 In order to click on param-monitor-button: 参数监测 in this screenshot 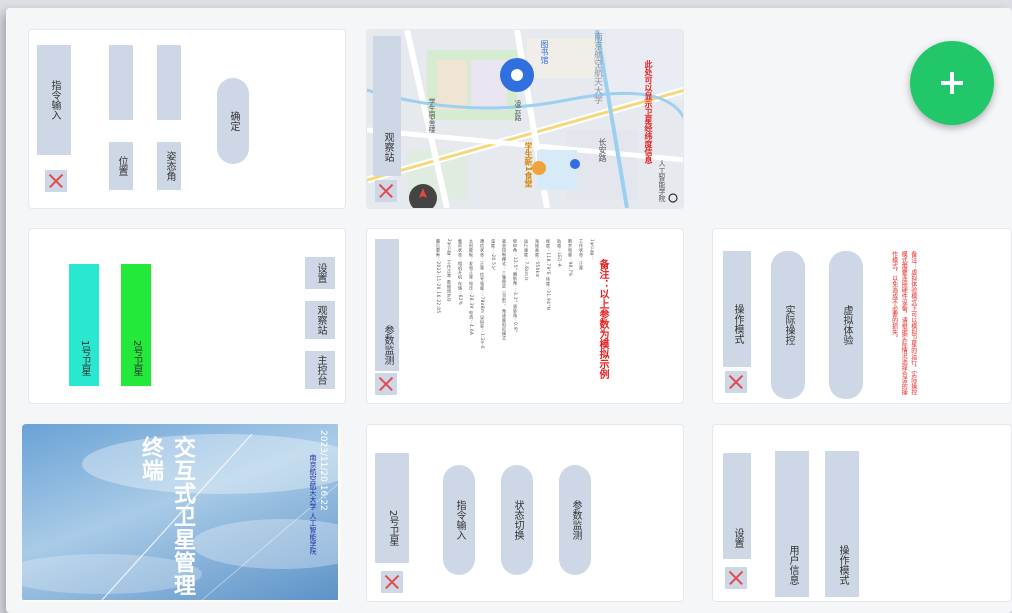, I will do `click(575, 520)`.